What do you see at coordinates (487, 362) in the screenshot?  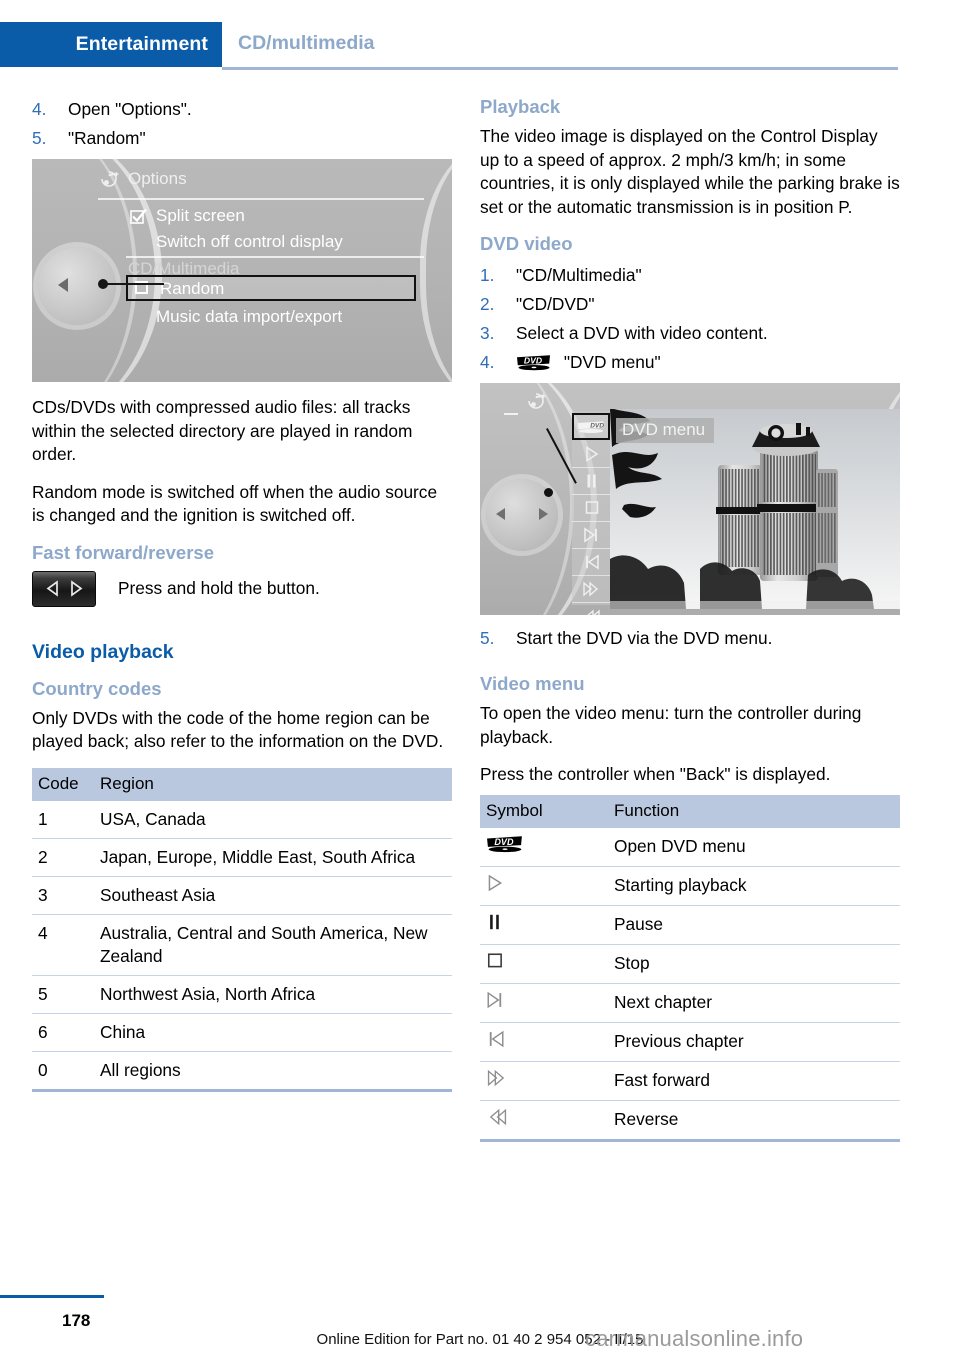 I see `step-number: 4.` at bounding box center [487, 362].